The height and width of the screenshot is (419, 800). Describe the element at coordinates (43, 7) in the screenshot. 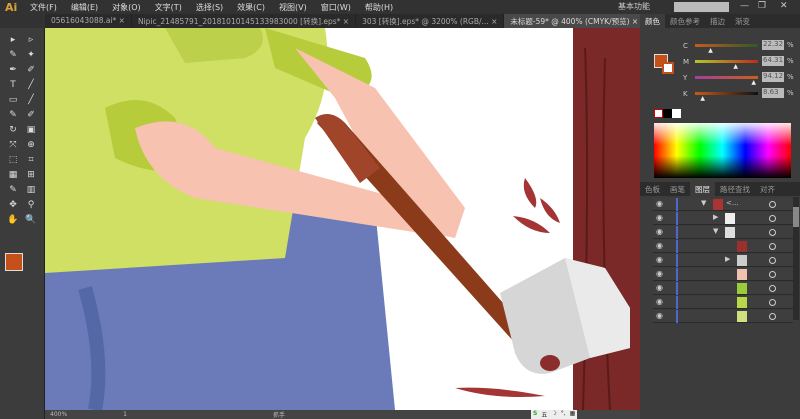

I see `menu-file: 文件(F)` at that location.